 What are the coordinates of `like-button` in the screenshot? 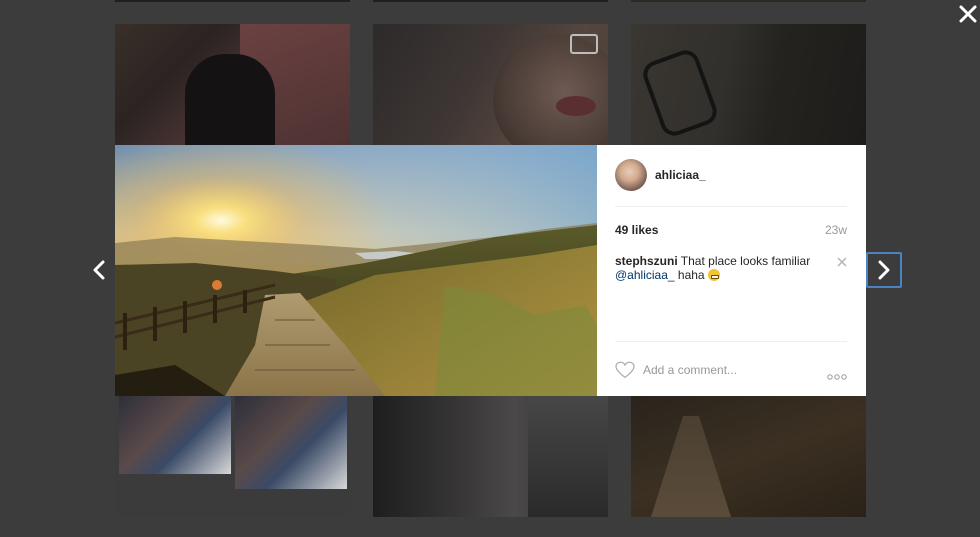 It's located at (625, 370).